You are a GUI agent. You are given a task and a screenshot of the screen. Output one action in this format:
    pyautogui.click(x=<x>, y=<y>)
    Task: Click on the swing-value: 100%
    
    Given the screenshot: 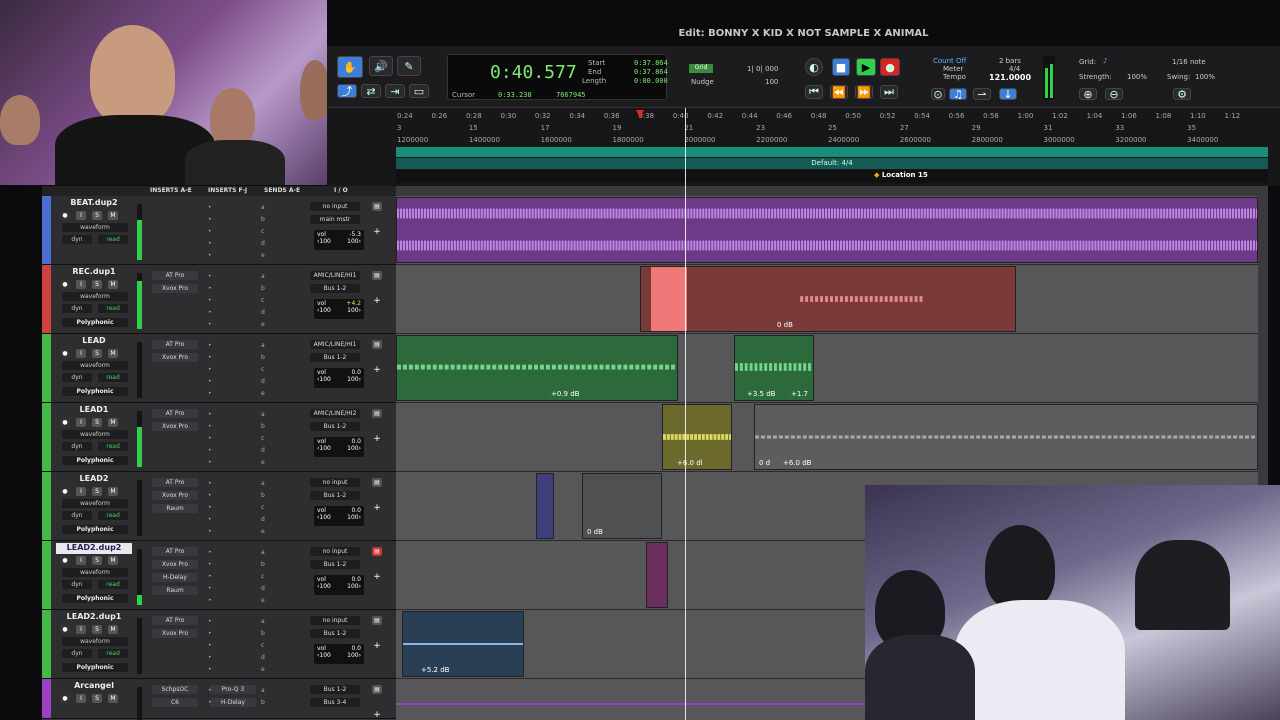 What is the action you would take?
    pyautogui.click(x=1205, y=77)
    